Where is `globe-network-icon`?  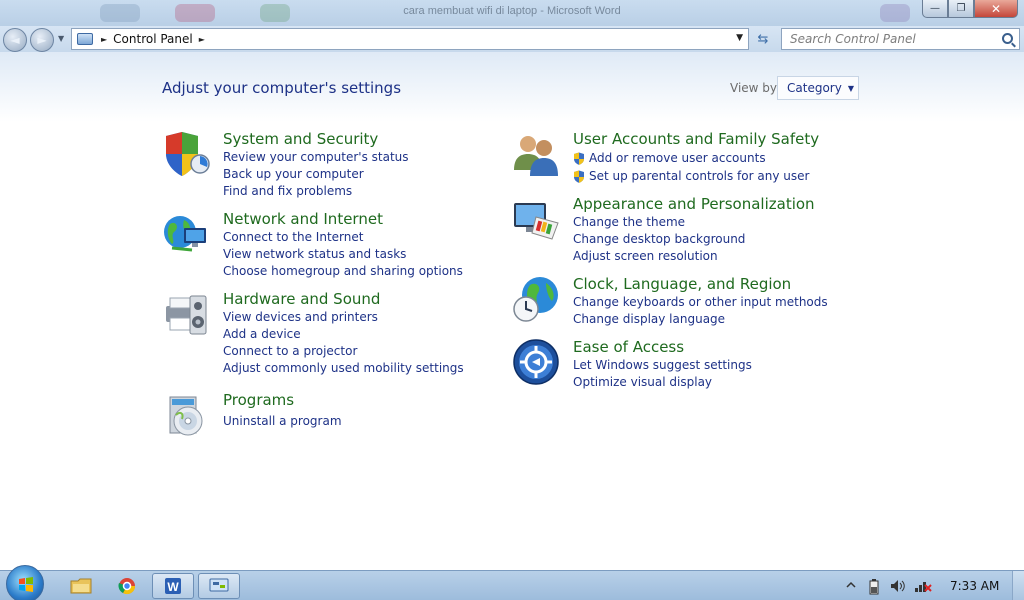
globe-network-icon is located at coordinates (186, 234).